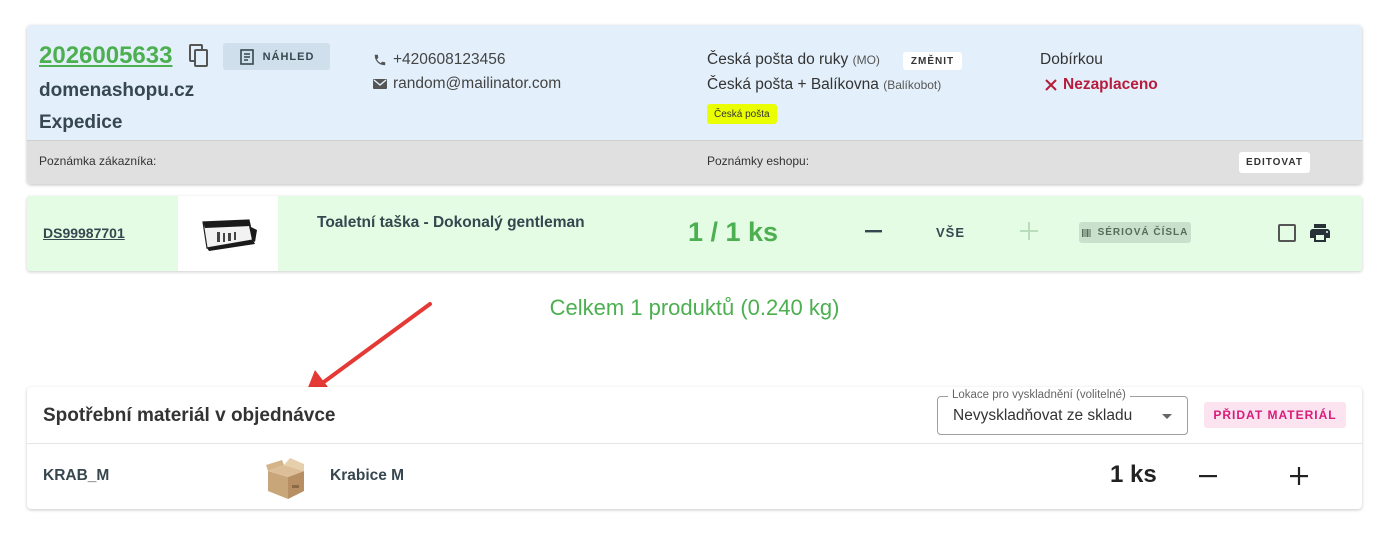 The height and width of the screenshot is (533, 1387). I want to click on location-select-value: Nevyskladňovat ze skladu, so click(1043, 415).